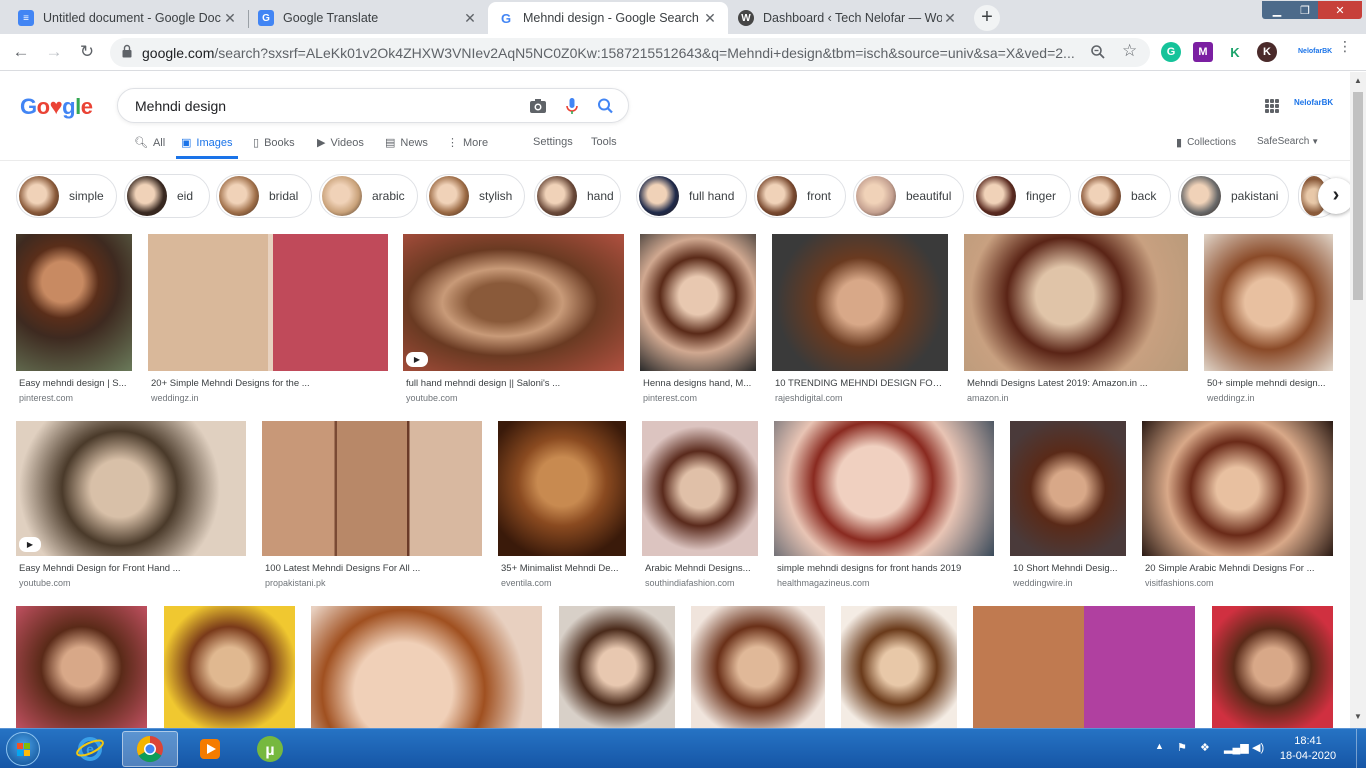 The height and width of the screenshot is (768, 1366). I want to click on vertical-scrollbar: ▲ ▼, so click(1358, 400).